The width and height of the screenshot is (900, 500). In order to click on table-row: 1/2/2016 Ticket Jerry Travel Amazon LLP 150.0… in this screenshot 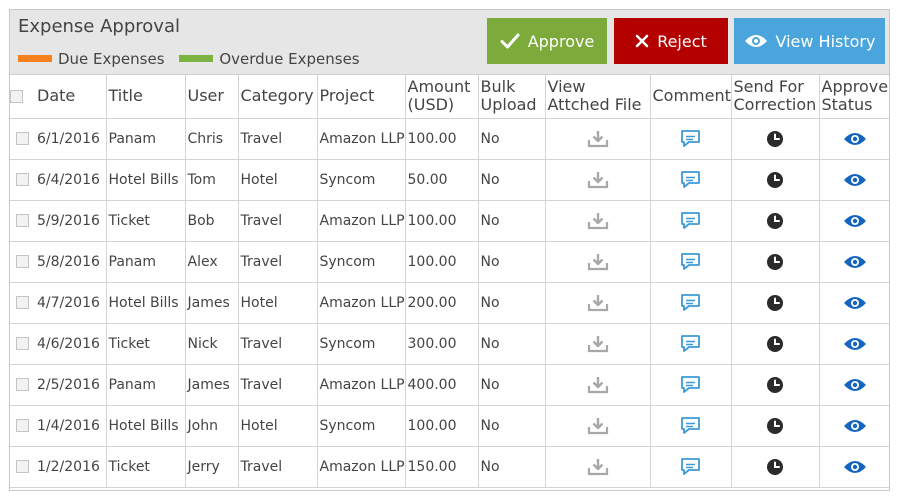, I will do `click(449, 467)`.